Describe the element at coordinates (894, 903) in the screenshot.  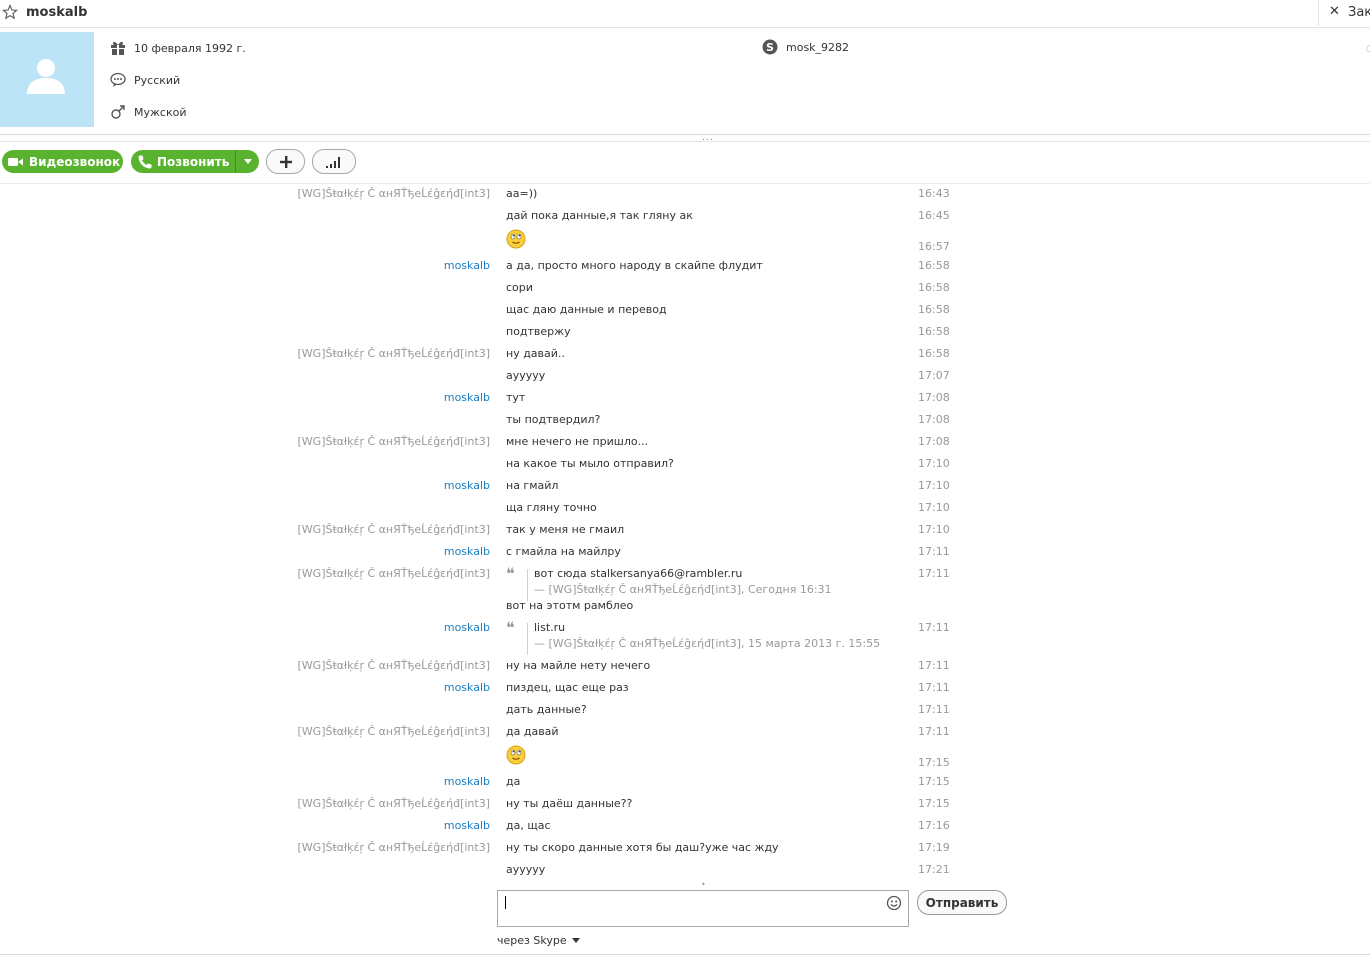
I see `emoticon-picker-icon` at that location.